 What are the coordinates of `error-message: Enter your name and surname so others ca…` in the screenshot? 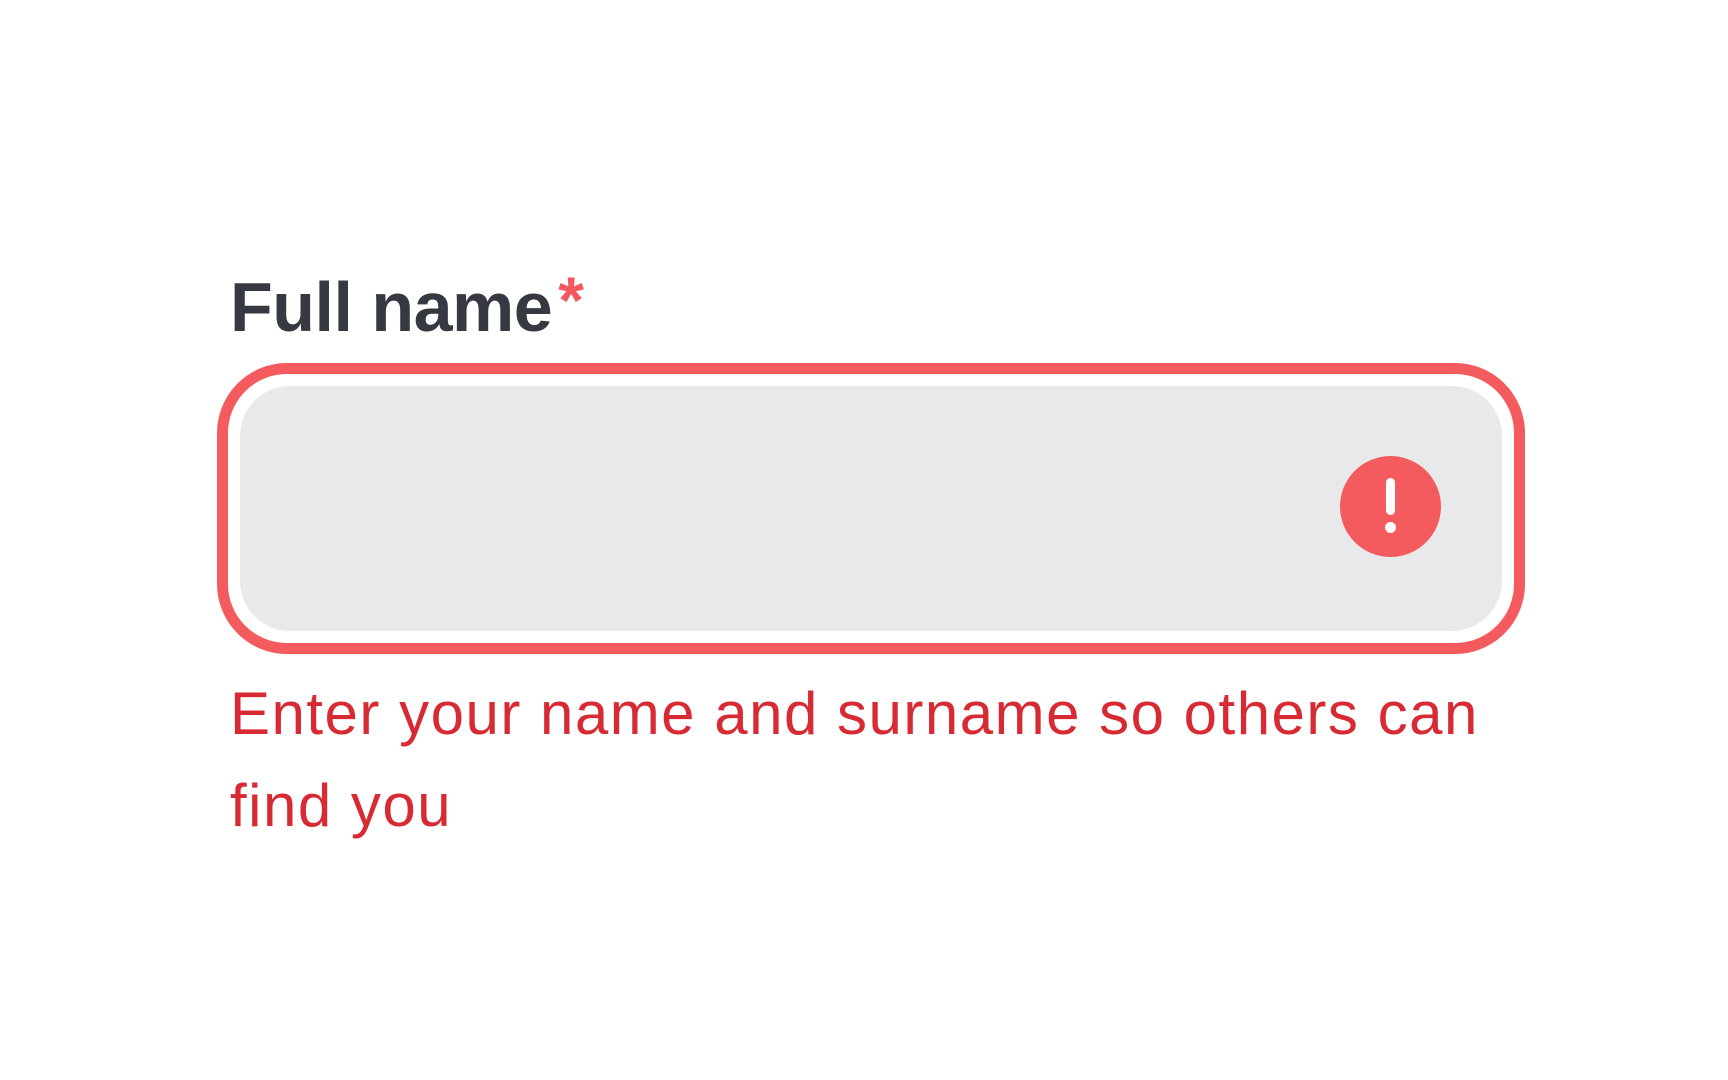 It's located at (854, 759).